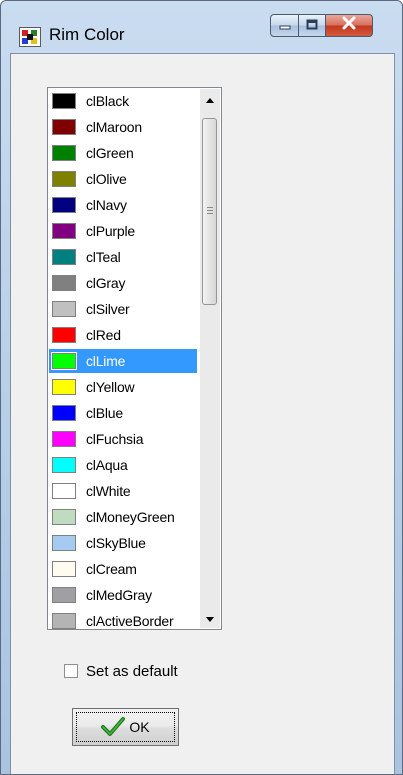  I want to click on focus-rectangle, so click(125, 727).